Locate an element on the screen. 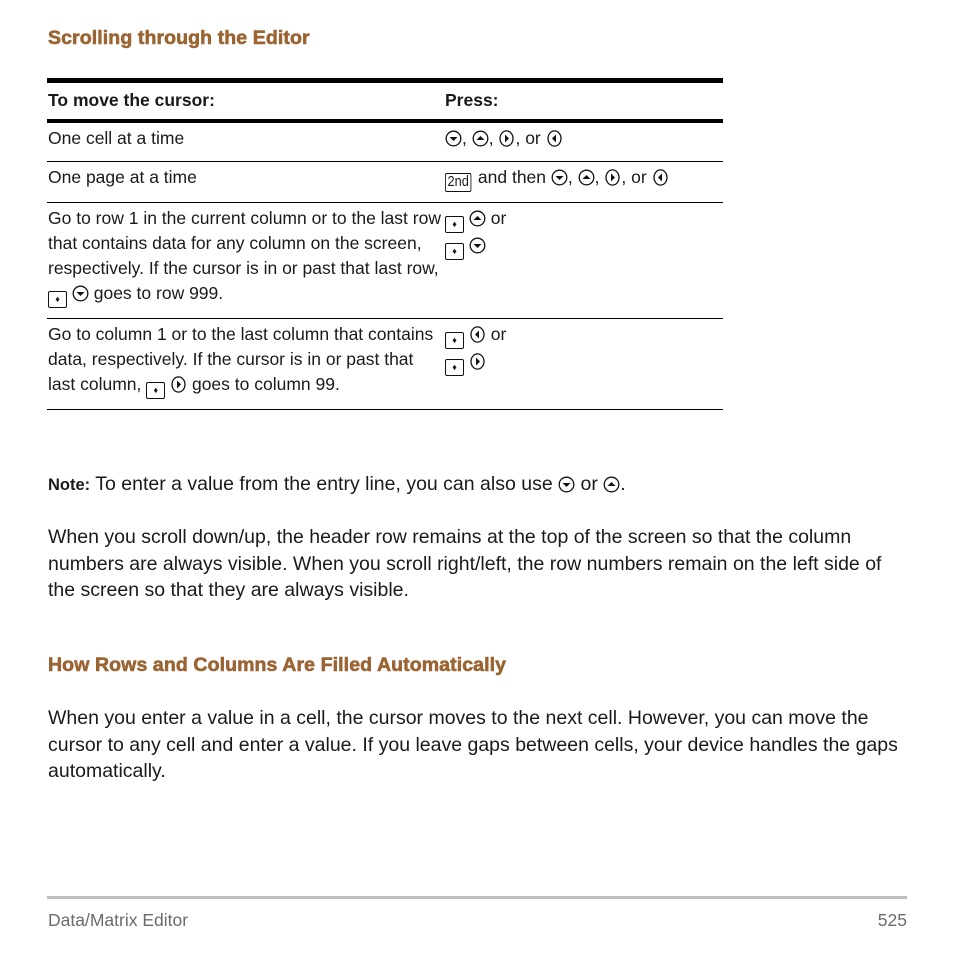 The width and height of the screenshot is (954, 954). column-header-action: To move the cursor: is located at coordinates (245, 100).